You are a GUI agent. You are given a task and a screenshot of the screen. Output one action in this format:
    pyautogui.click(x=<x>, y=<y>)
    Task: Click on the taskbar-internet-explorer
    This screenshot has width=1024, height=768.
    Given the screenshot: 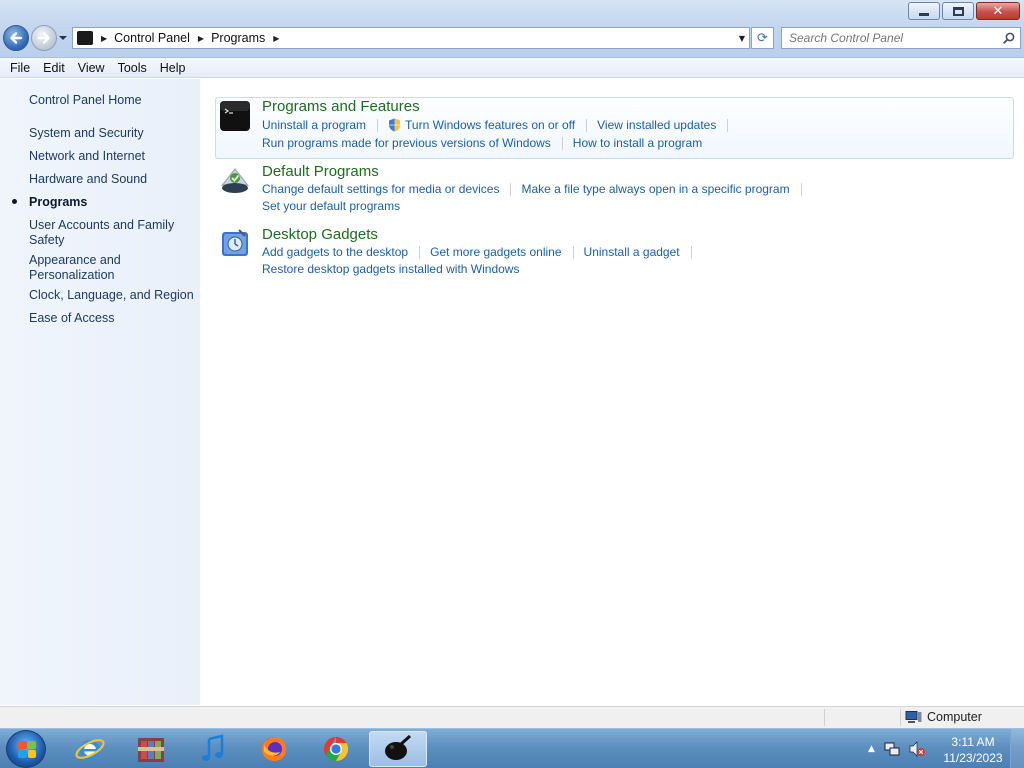 What is the action you would take?
    pyautogui.click(x=90, y=749)
    